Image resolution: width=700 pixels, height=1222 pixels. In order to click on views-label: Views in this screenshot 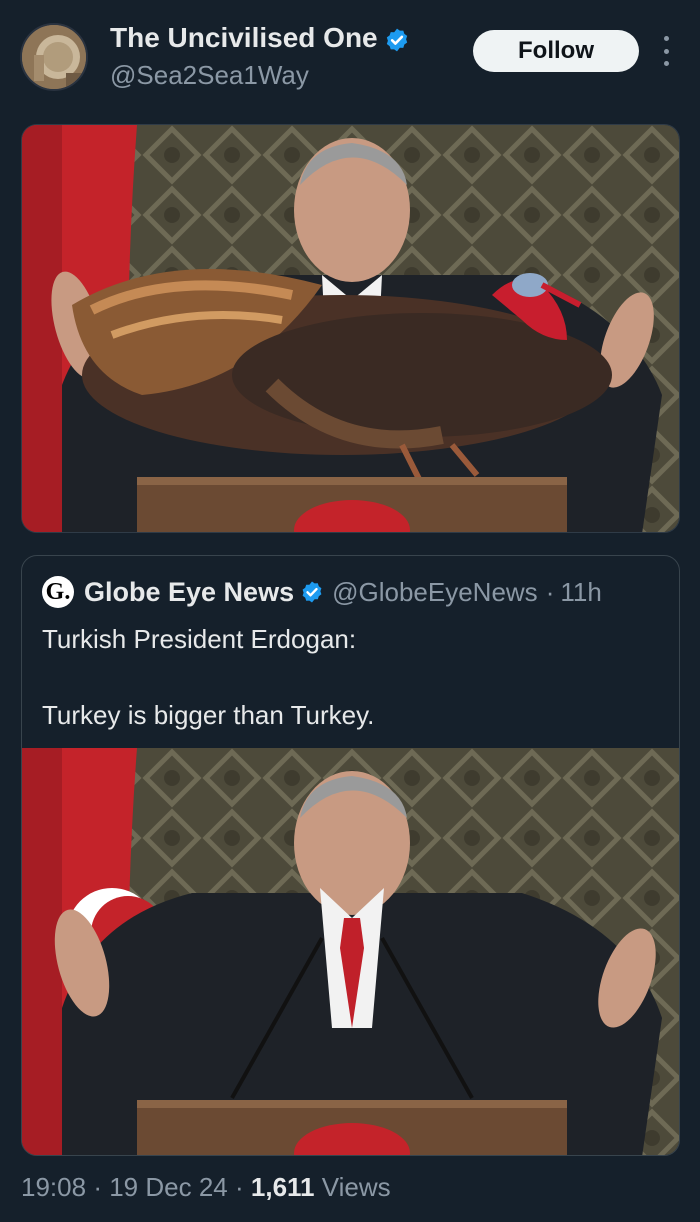, I will do `click(356, 1187)`.